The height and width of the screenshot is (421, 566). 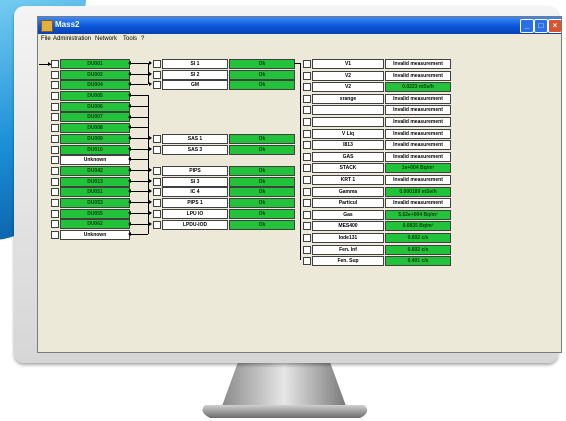 What do you see at coordinates (95, 96) in the screenshot?
I see `device-label: DU005` at bounding box center [95, 96].